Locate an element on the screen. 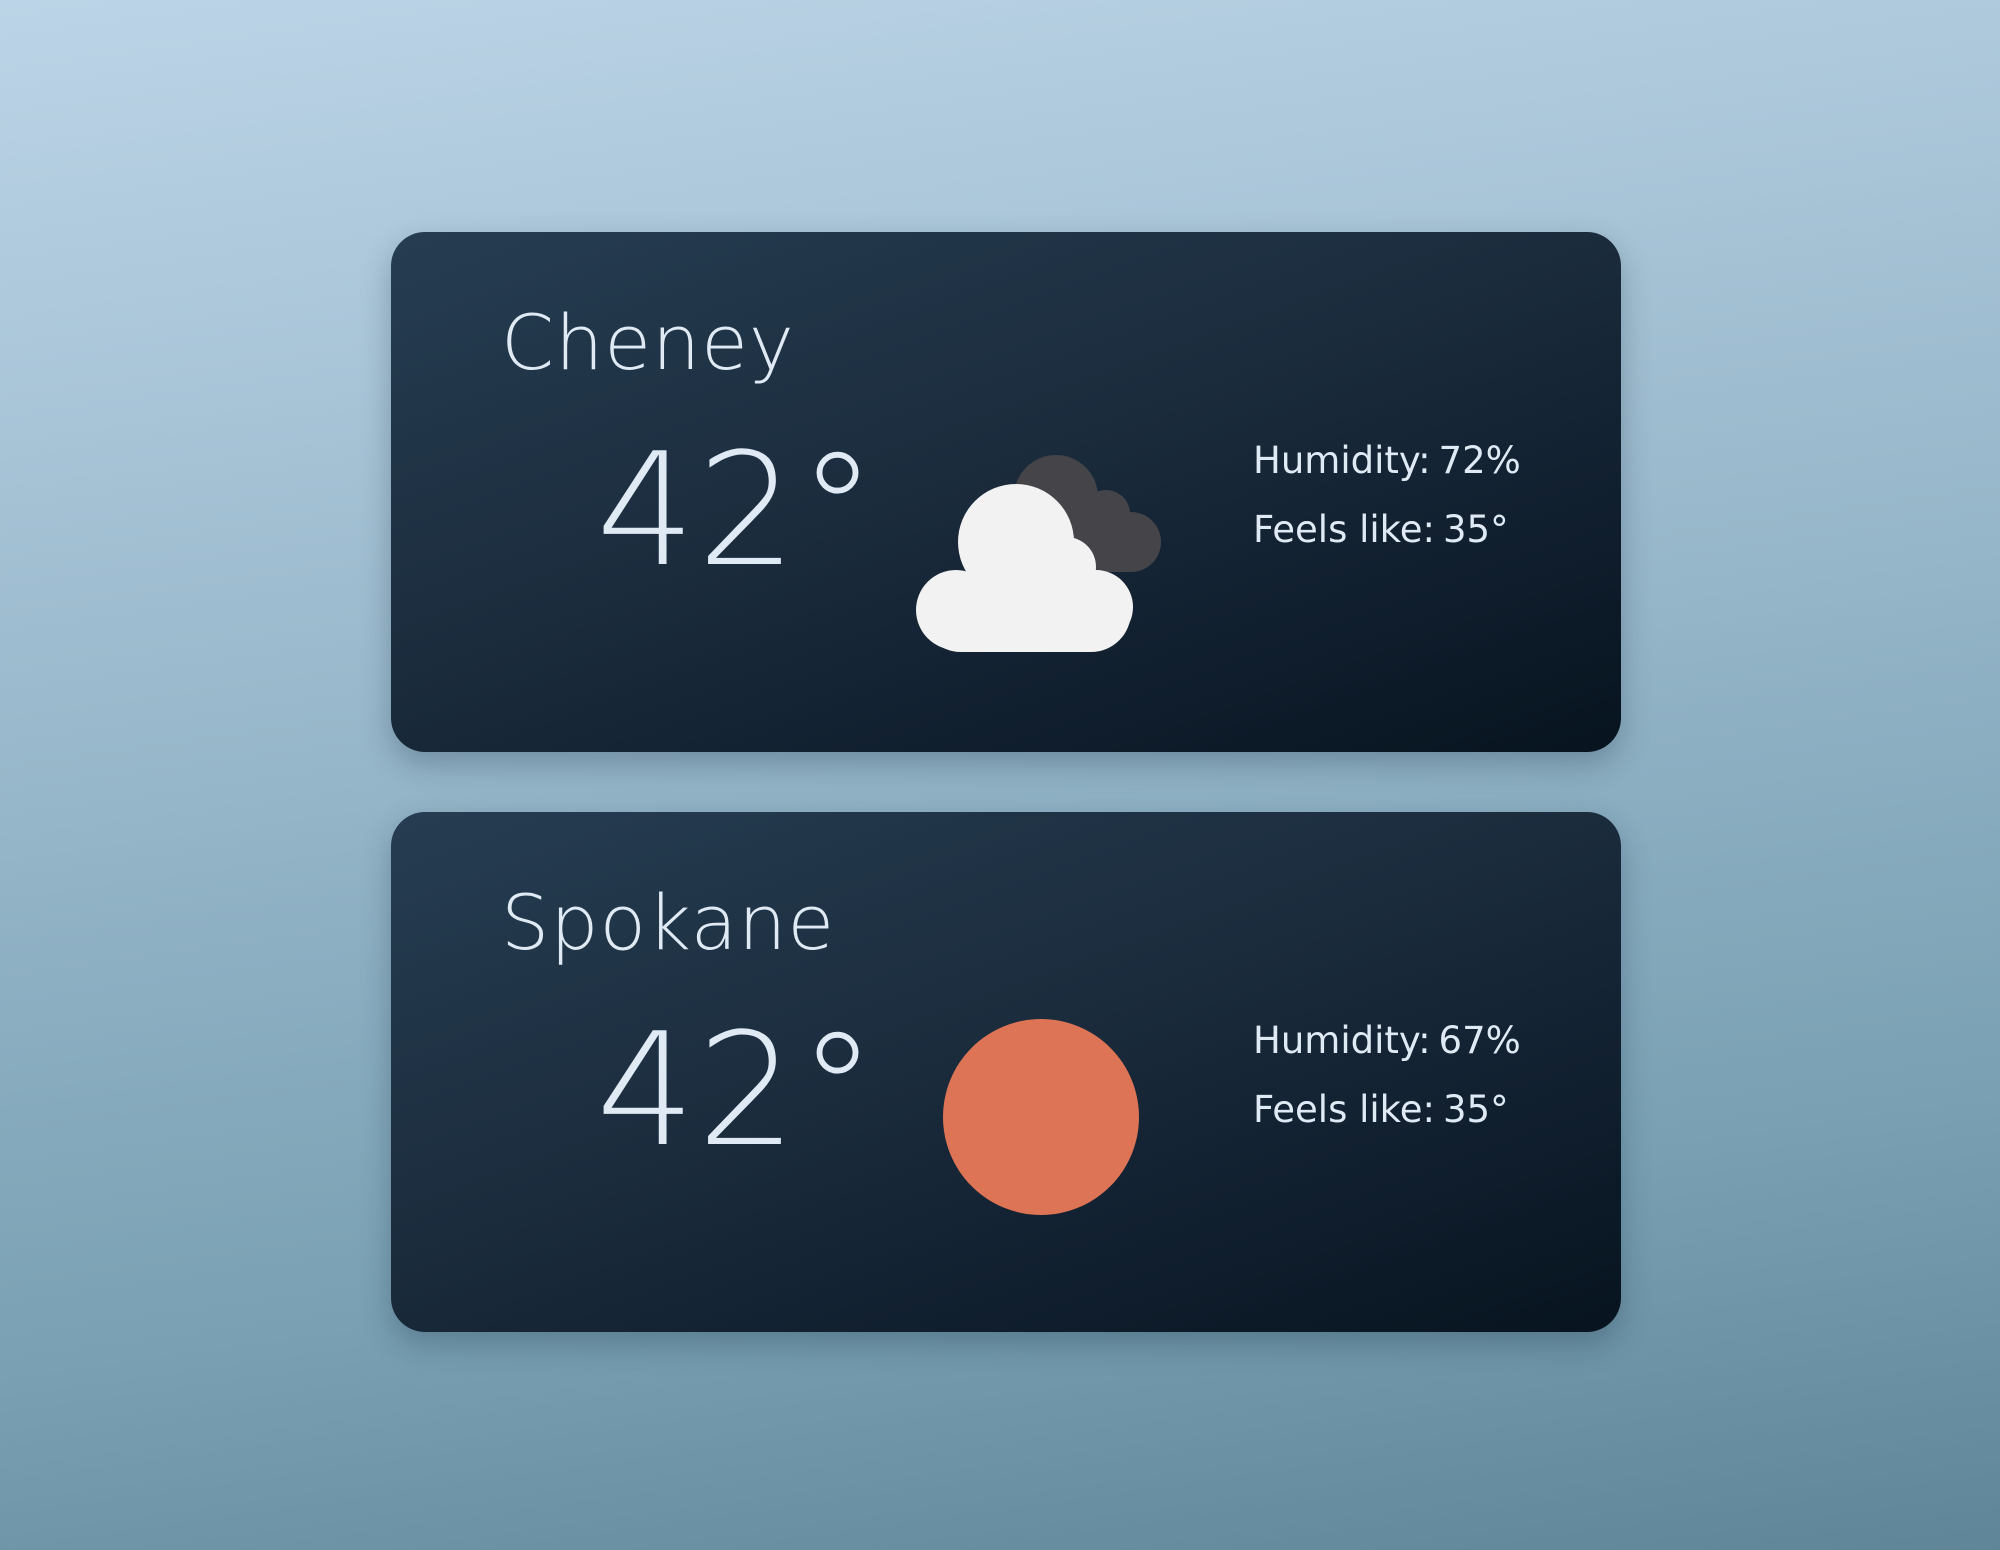 This screenshot has height=1550, width=2000. weather-details: Humidity: 72% Feels like: 35° is located at coordinates (1387, 511).